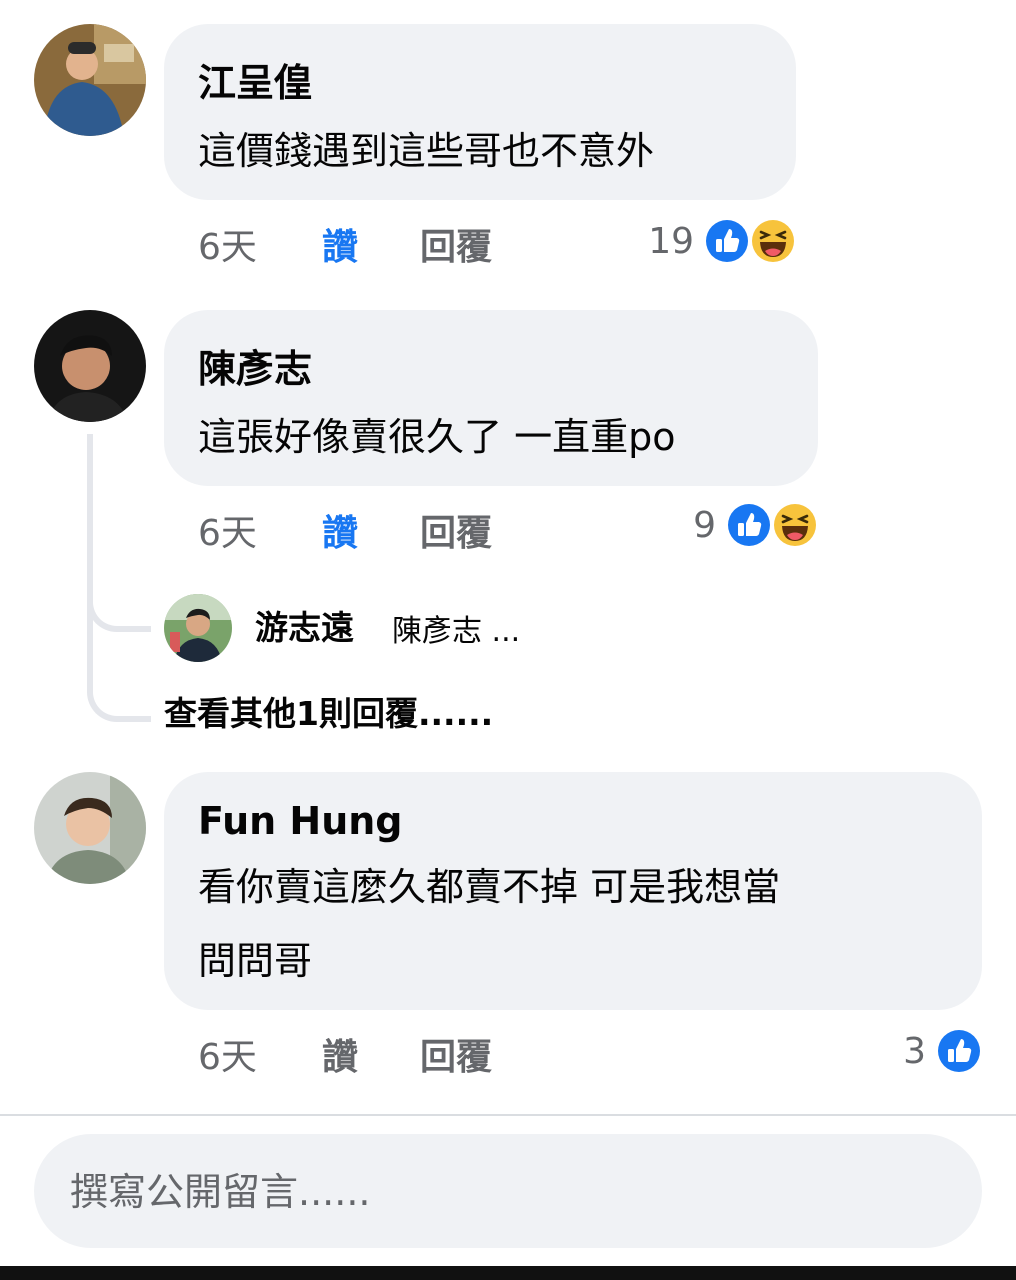 Image resolution: width=1016 pixels, height=1280 pixels. I want to click on comment-bubble-2: 陳彥志 這張好像賣很久了 一直重po, so click(491, 398).